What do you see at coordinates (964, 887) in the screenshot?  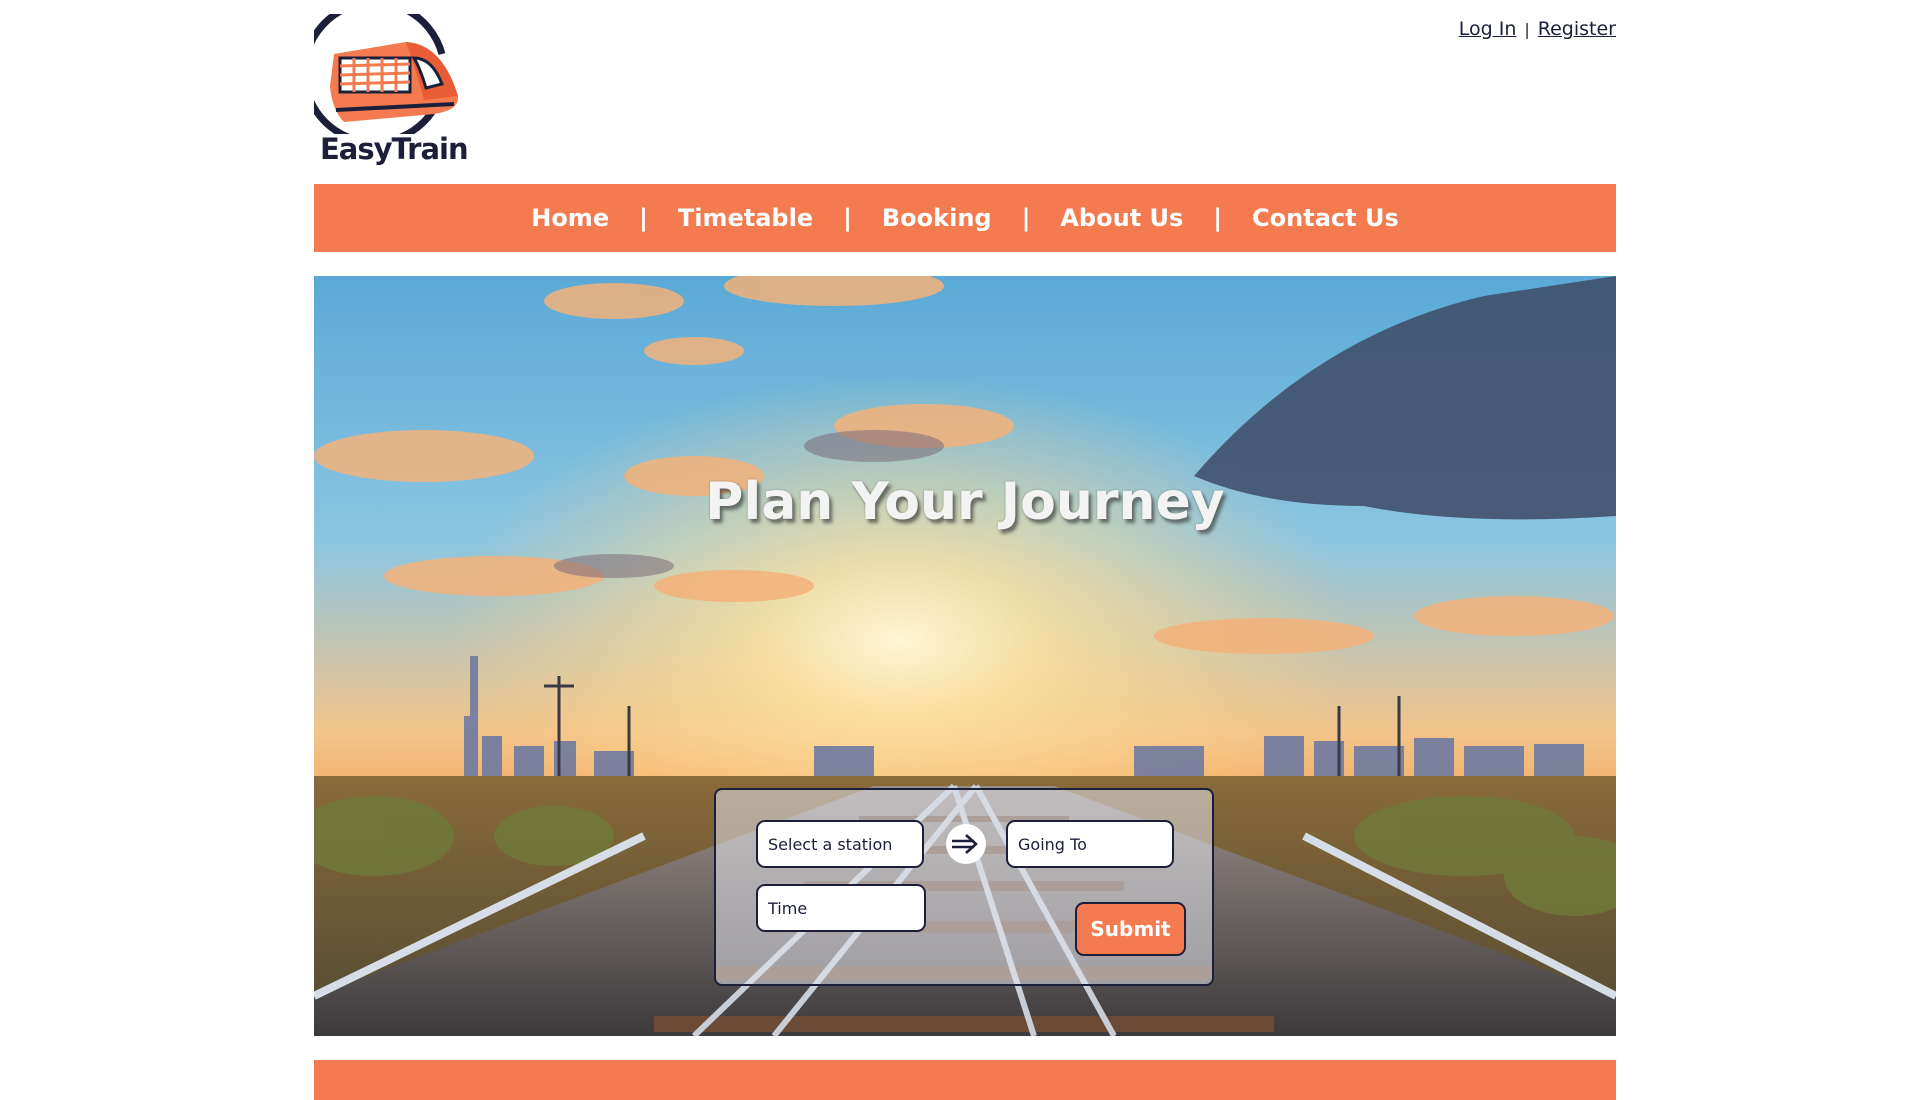 I see `journey-search-form: Submit` at bounding box center [964, 887].